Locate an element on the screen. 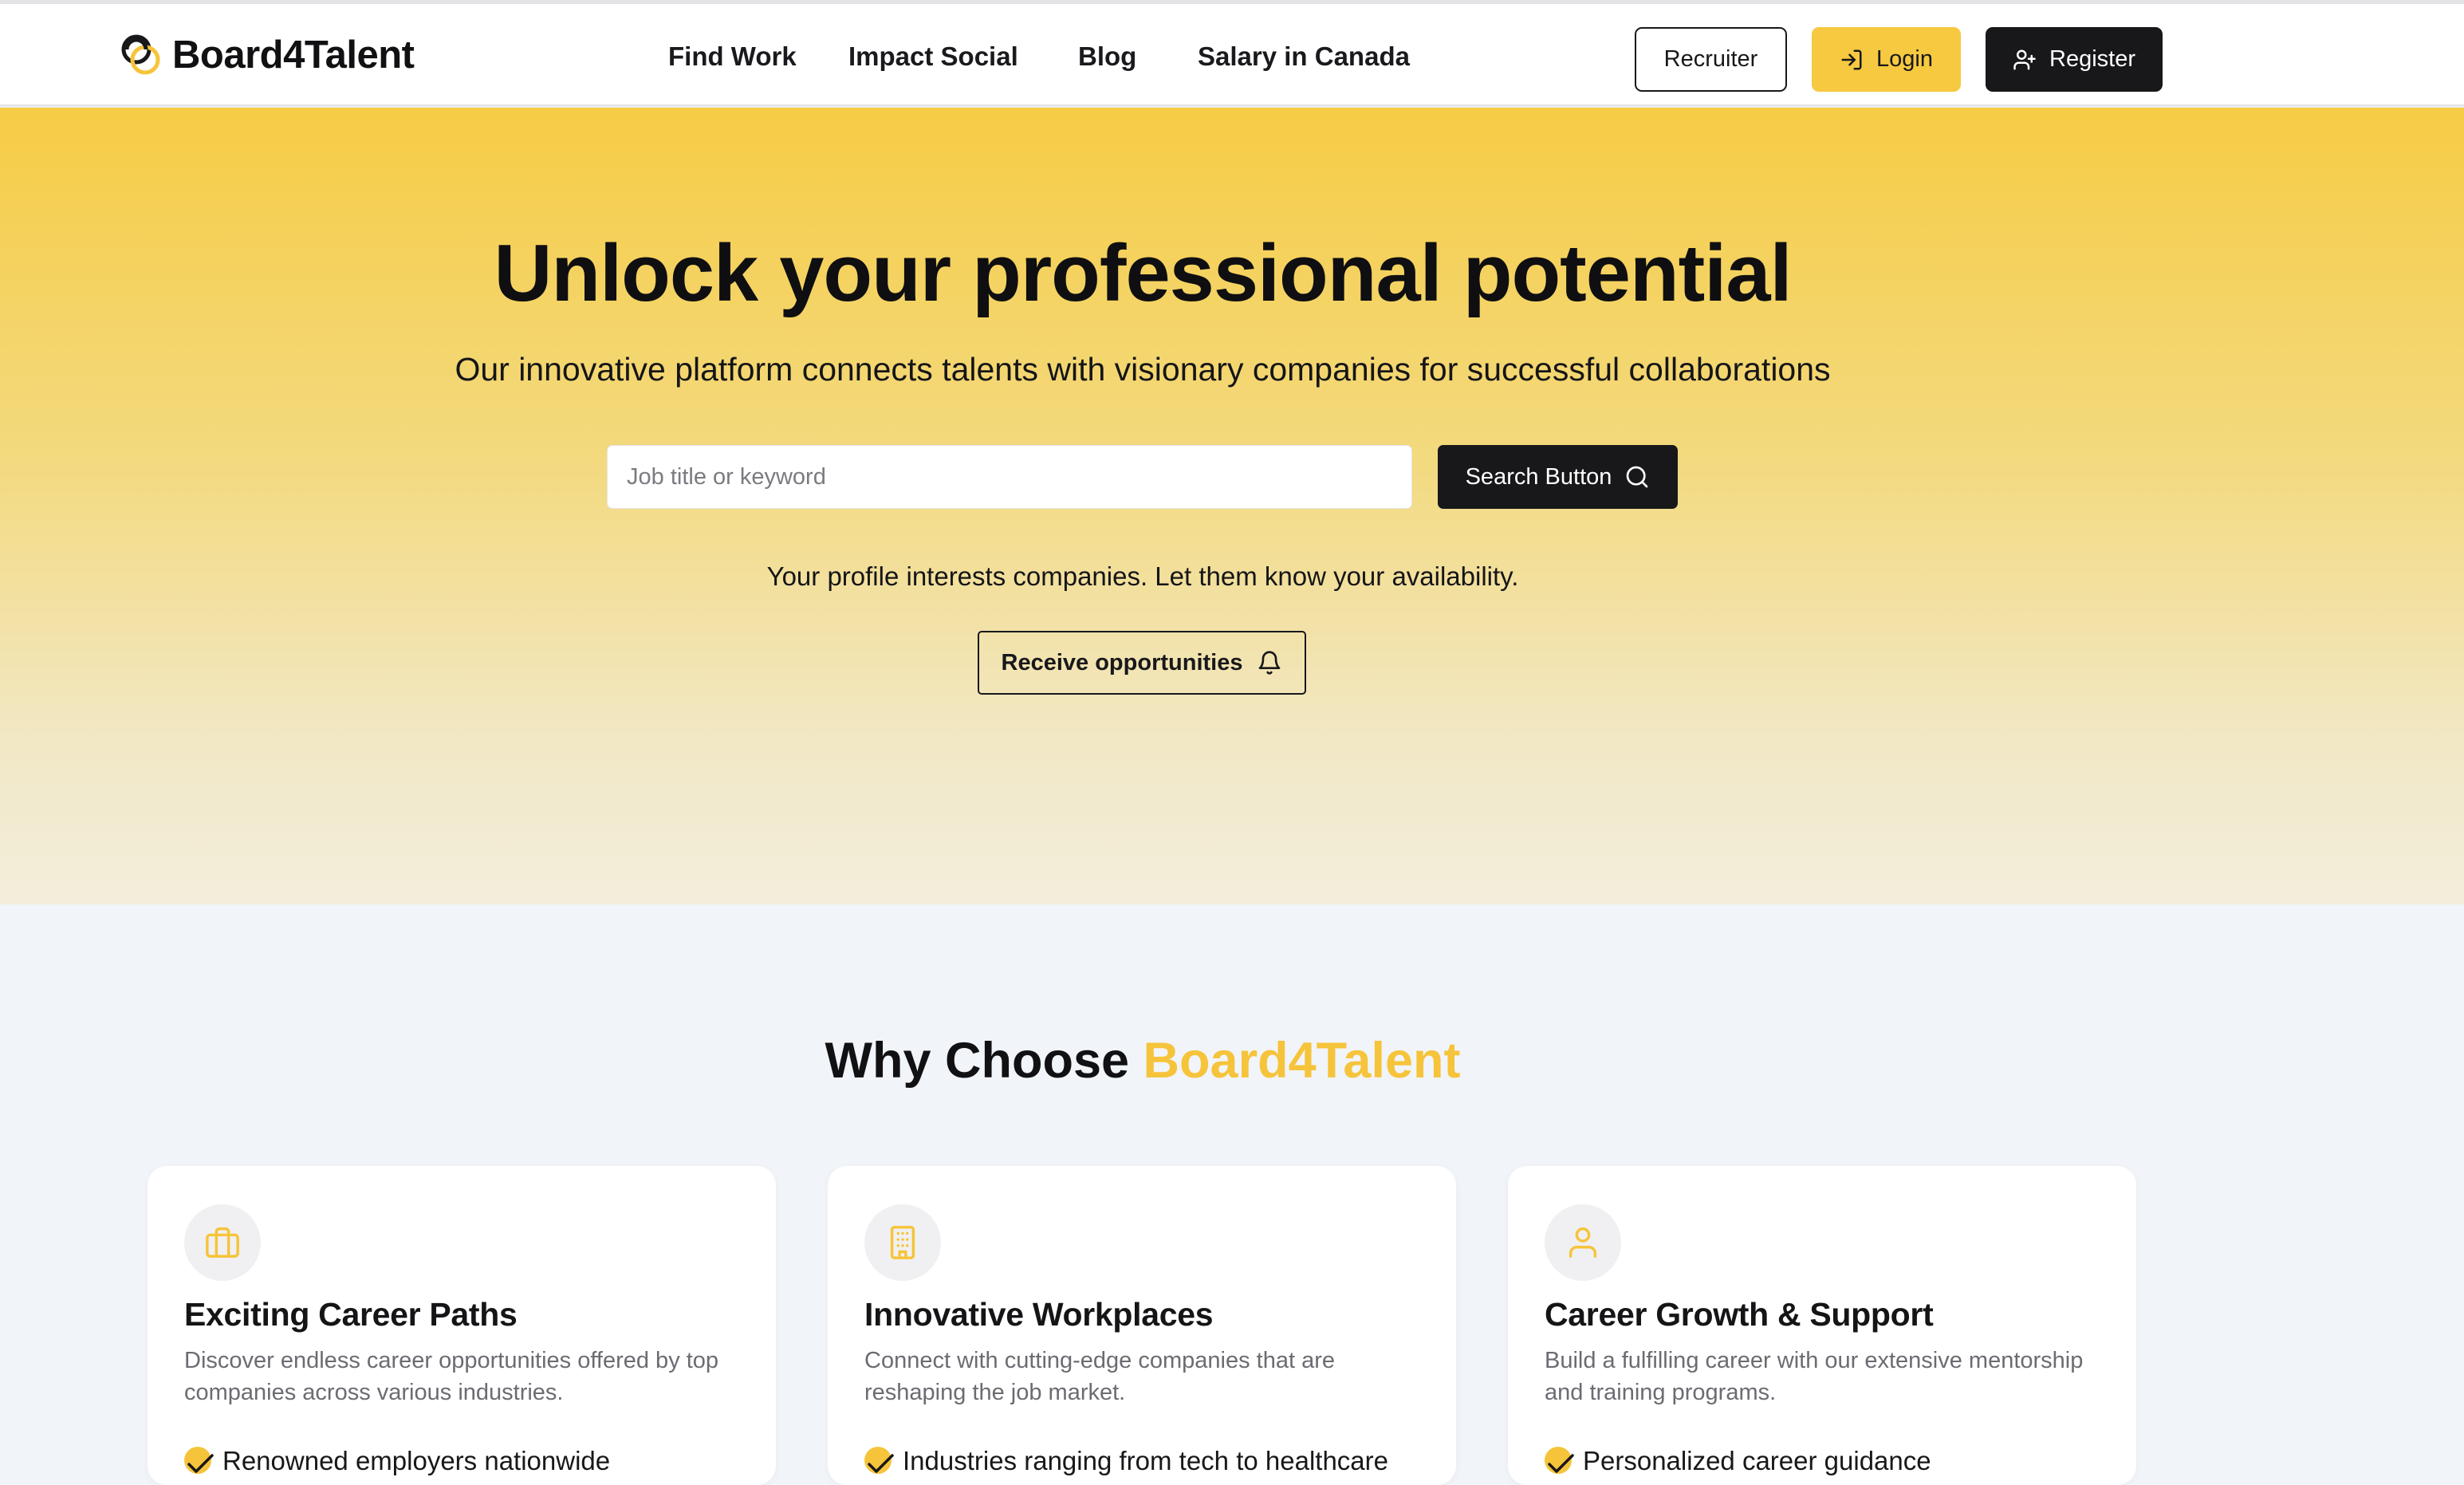  recruiter-button-label: Recruiter is located at coordinates (1710, 59).